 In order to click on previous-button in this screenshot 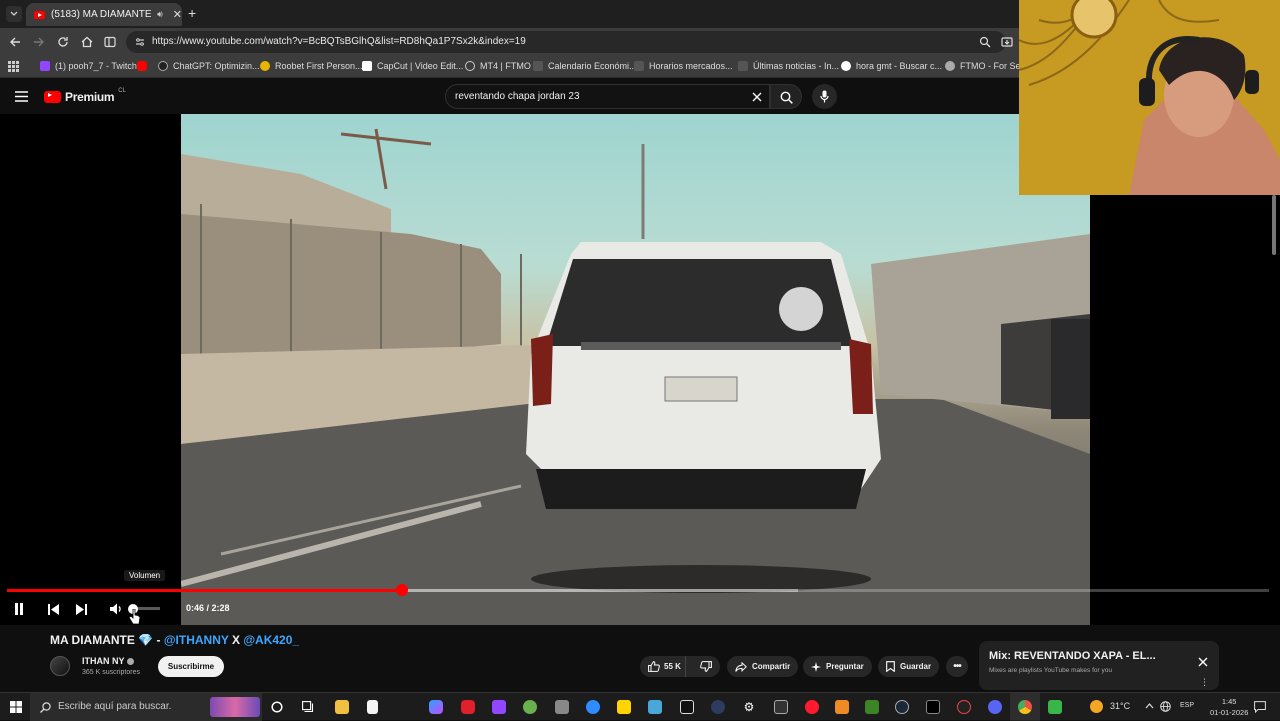, I will do `click(53, 609)`.